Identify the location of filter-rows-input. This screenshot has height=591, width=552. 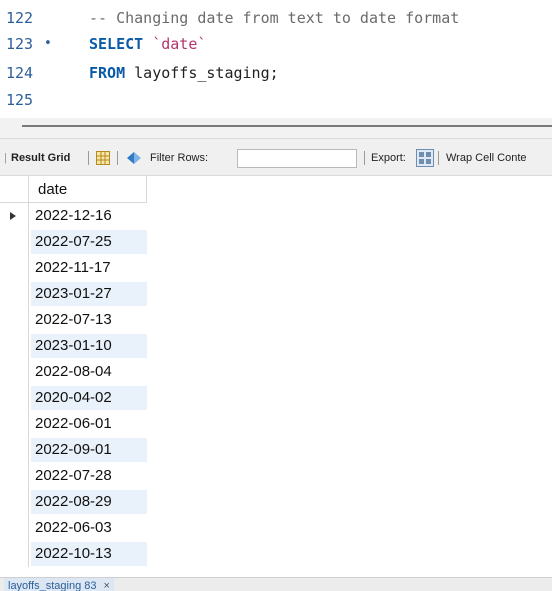
(297, 158).